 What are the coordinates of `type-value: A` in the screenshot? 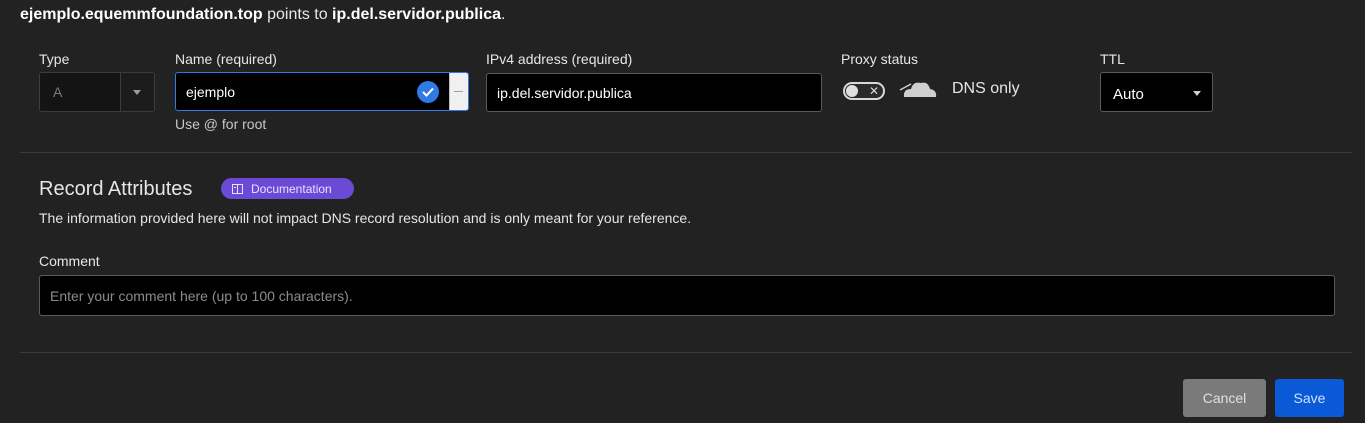 It's located at (58, 92).